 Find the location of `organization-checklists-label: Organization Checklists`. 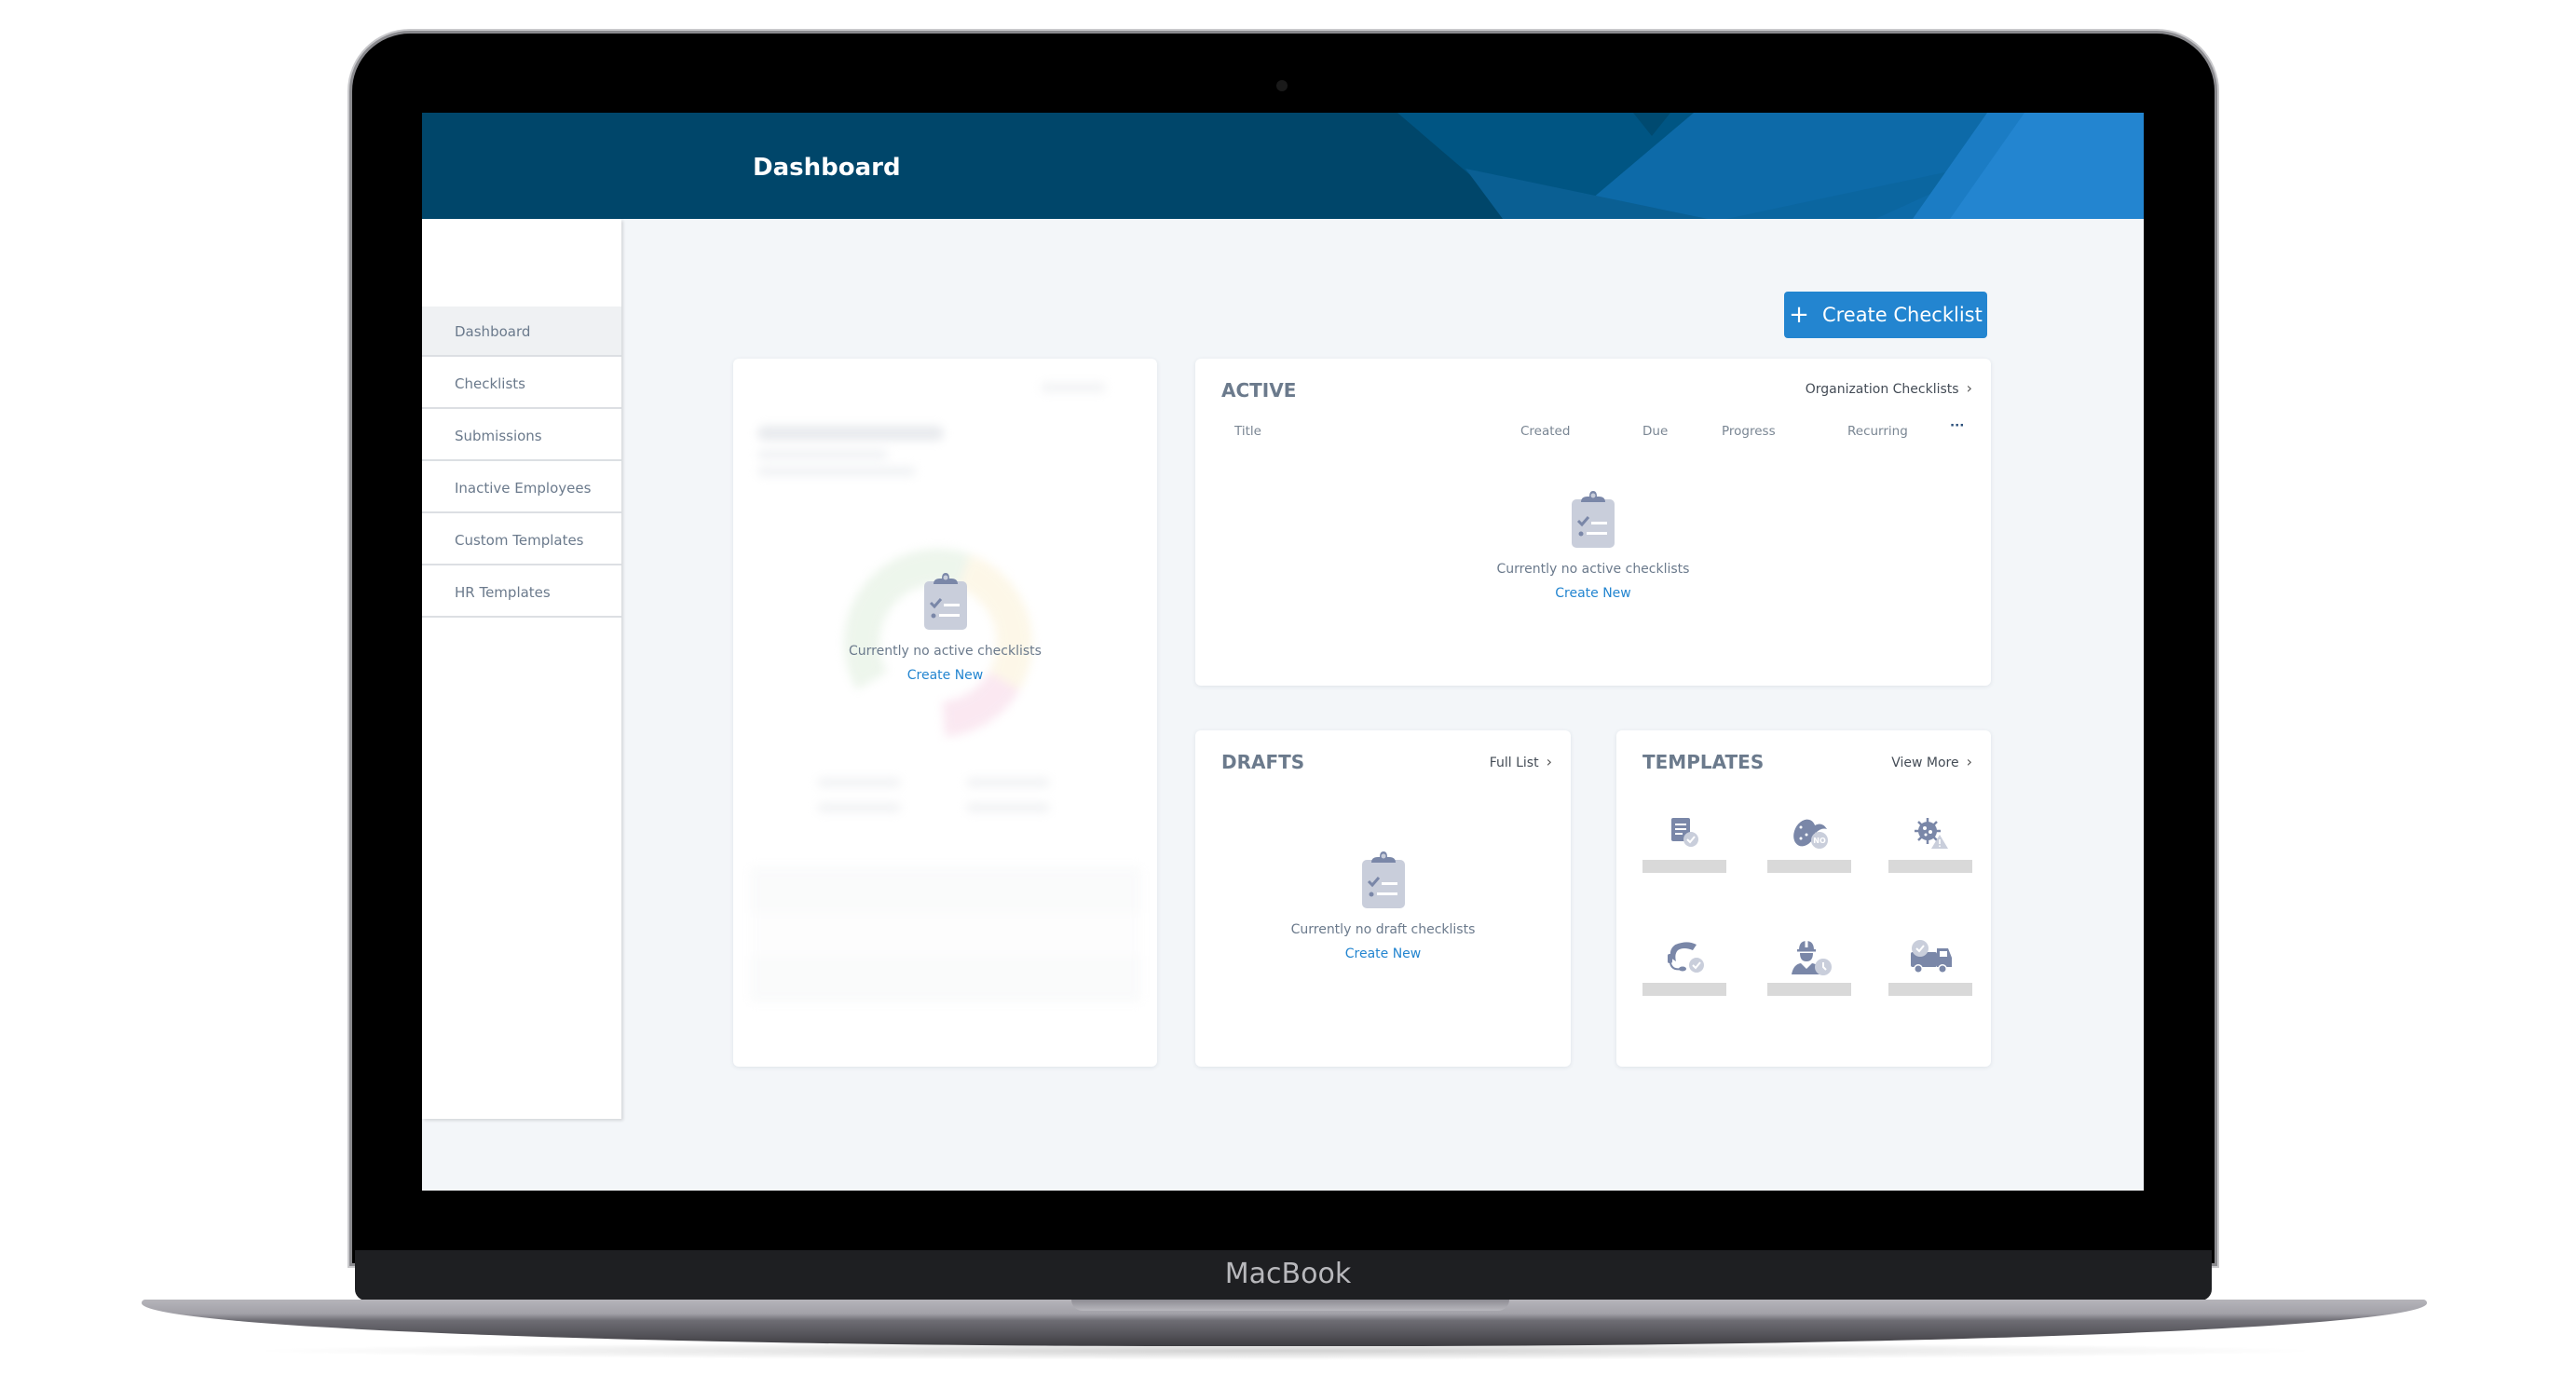

organization-checklists-label: Organization Checklists is located at coordinates (1882, 389).